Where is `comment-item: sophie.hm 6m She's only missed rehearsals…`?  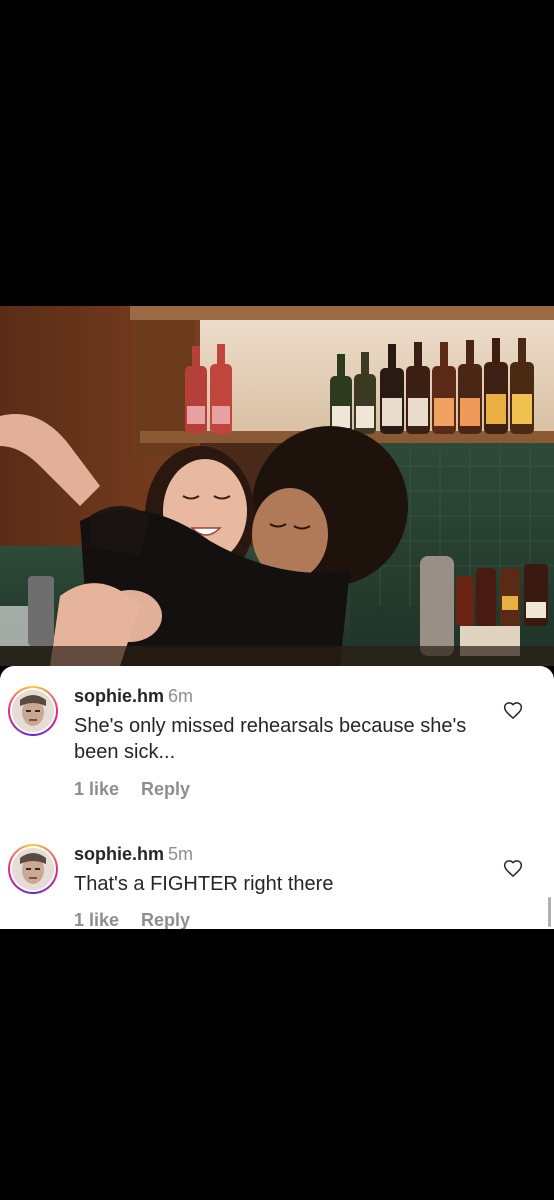
comment-item: sophie.hm 6m She's only missed rehearsals… is located at coordinates (277, 736).